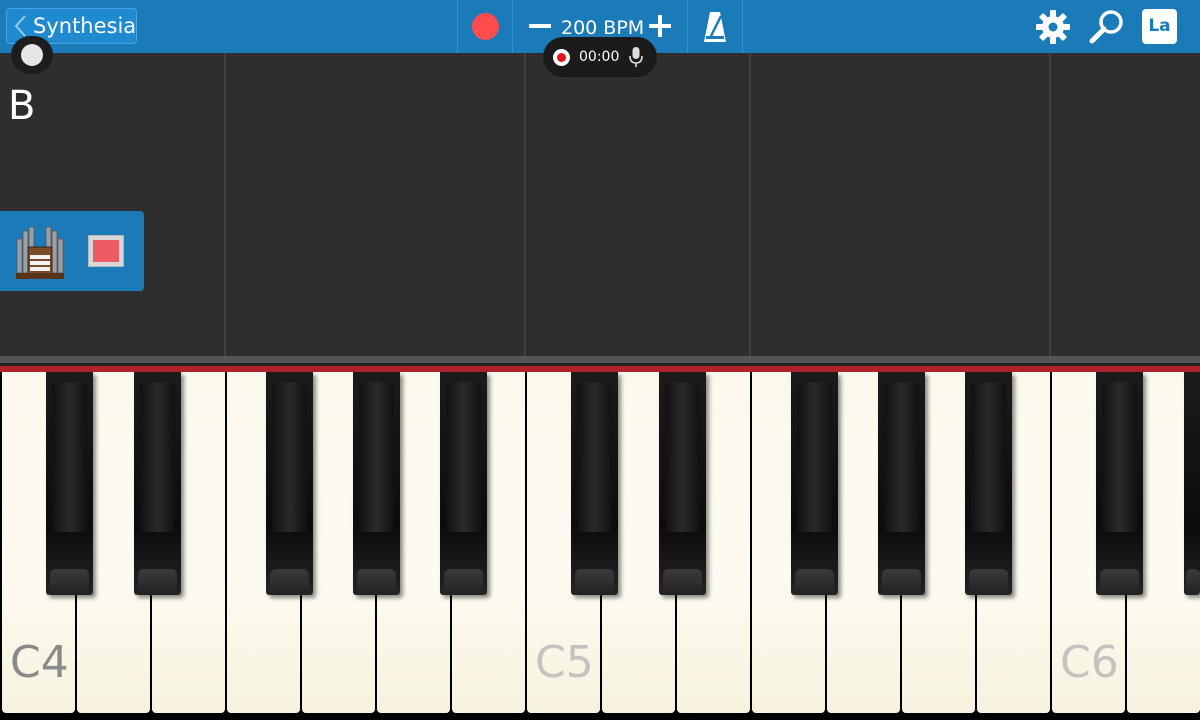 This screenshot has width=1200, height=720. What do you see at coordinates (540, 26) in the screenshot?
I see `minus-icon` at bounding box center [540, 26].